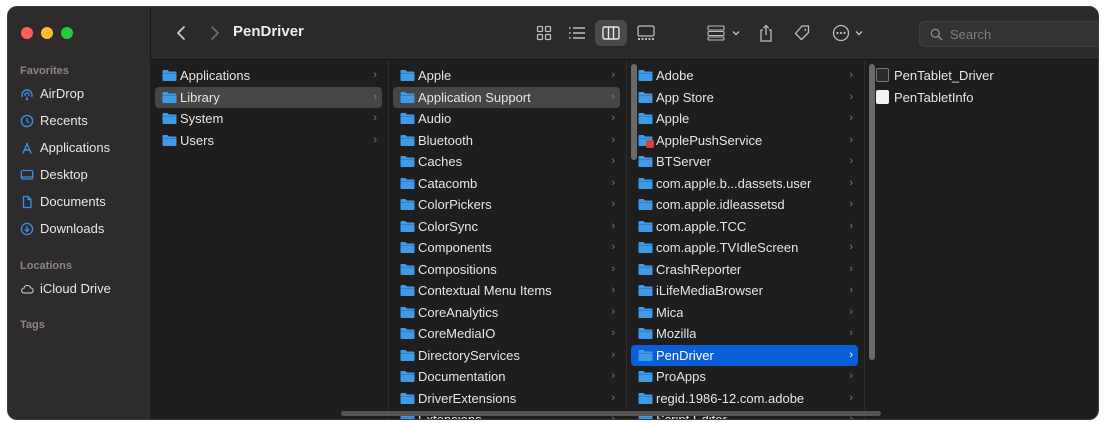  Describe the element at coordinates (79, 201) in the screenshot. I see `sidebar-item-documents: Documents` at that location.